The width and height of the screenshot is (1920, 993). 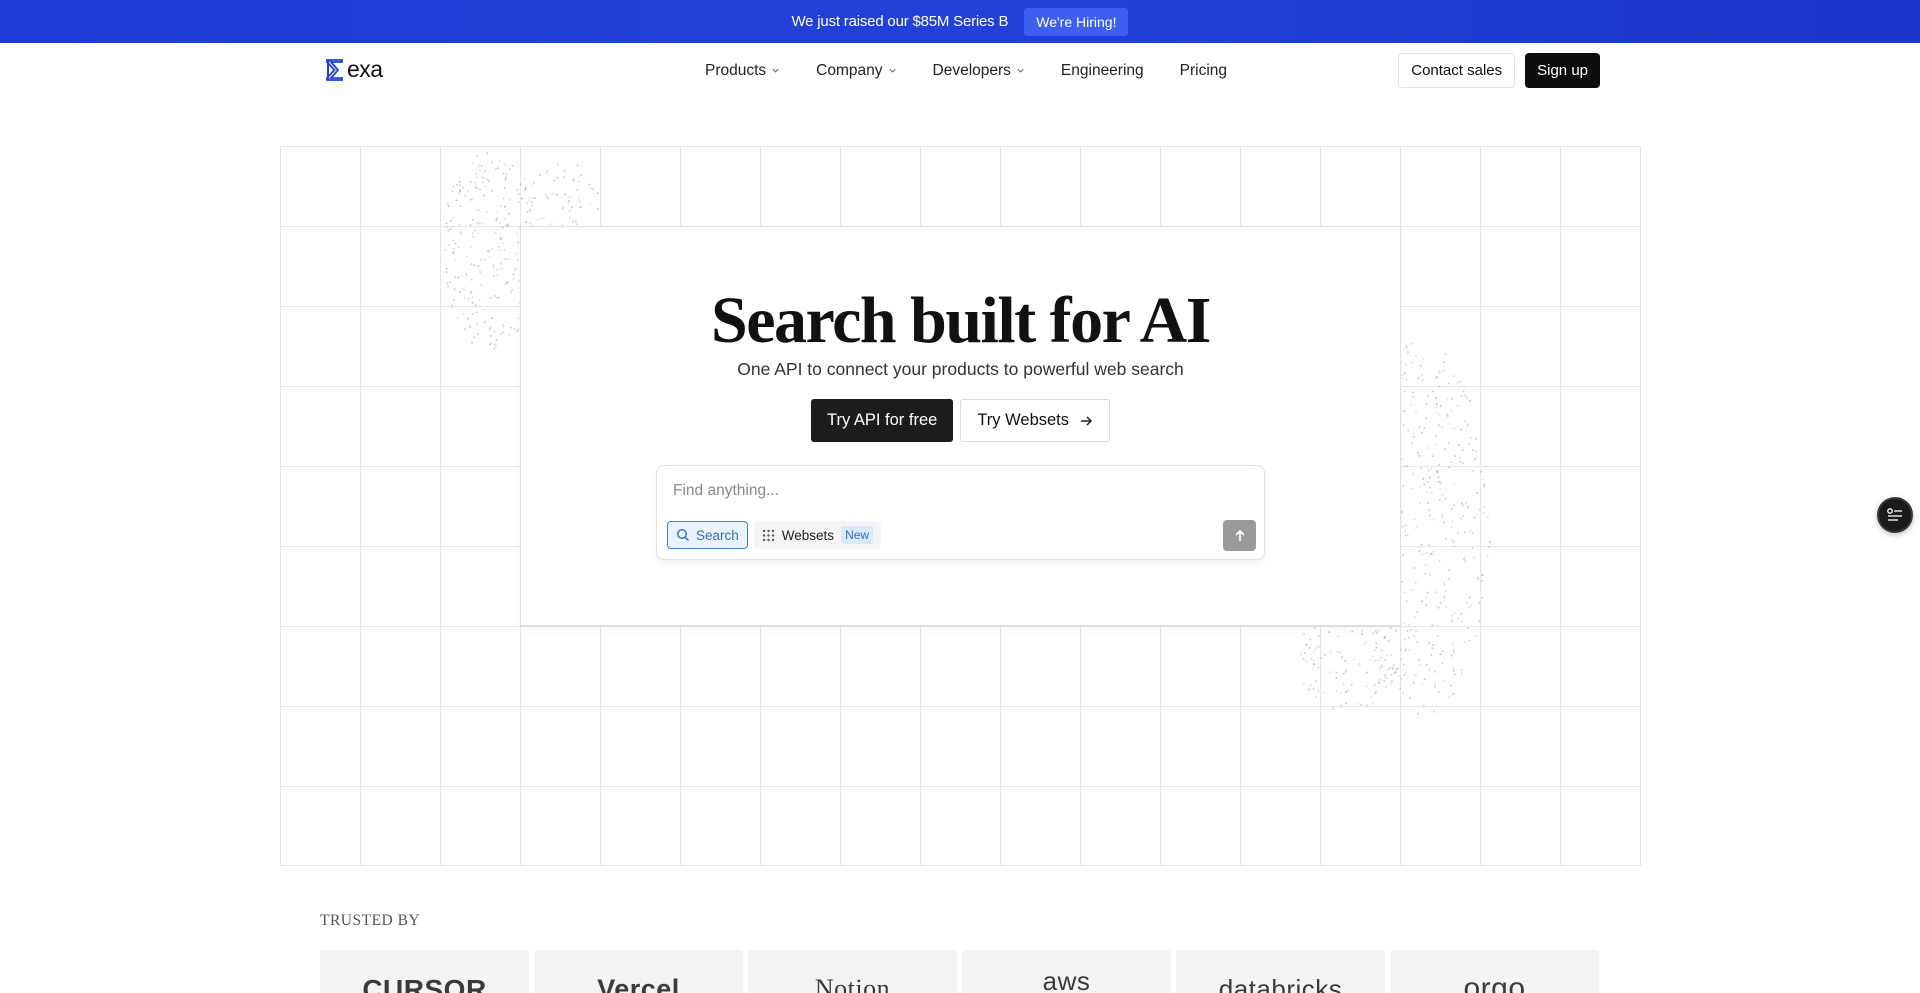 I want to click on hero-title: Search built for AI, so click(x=961, y=320).